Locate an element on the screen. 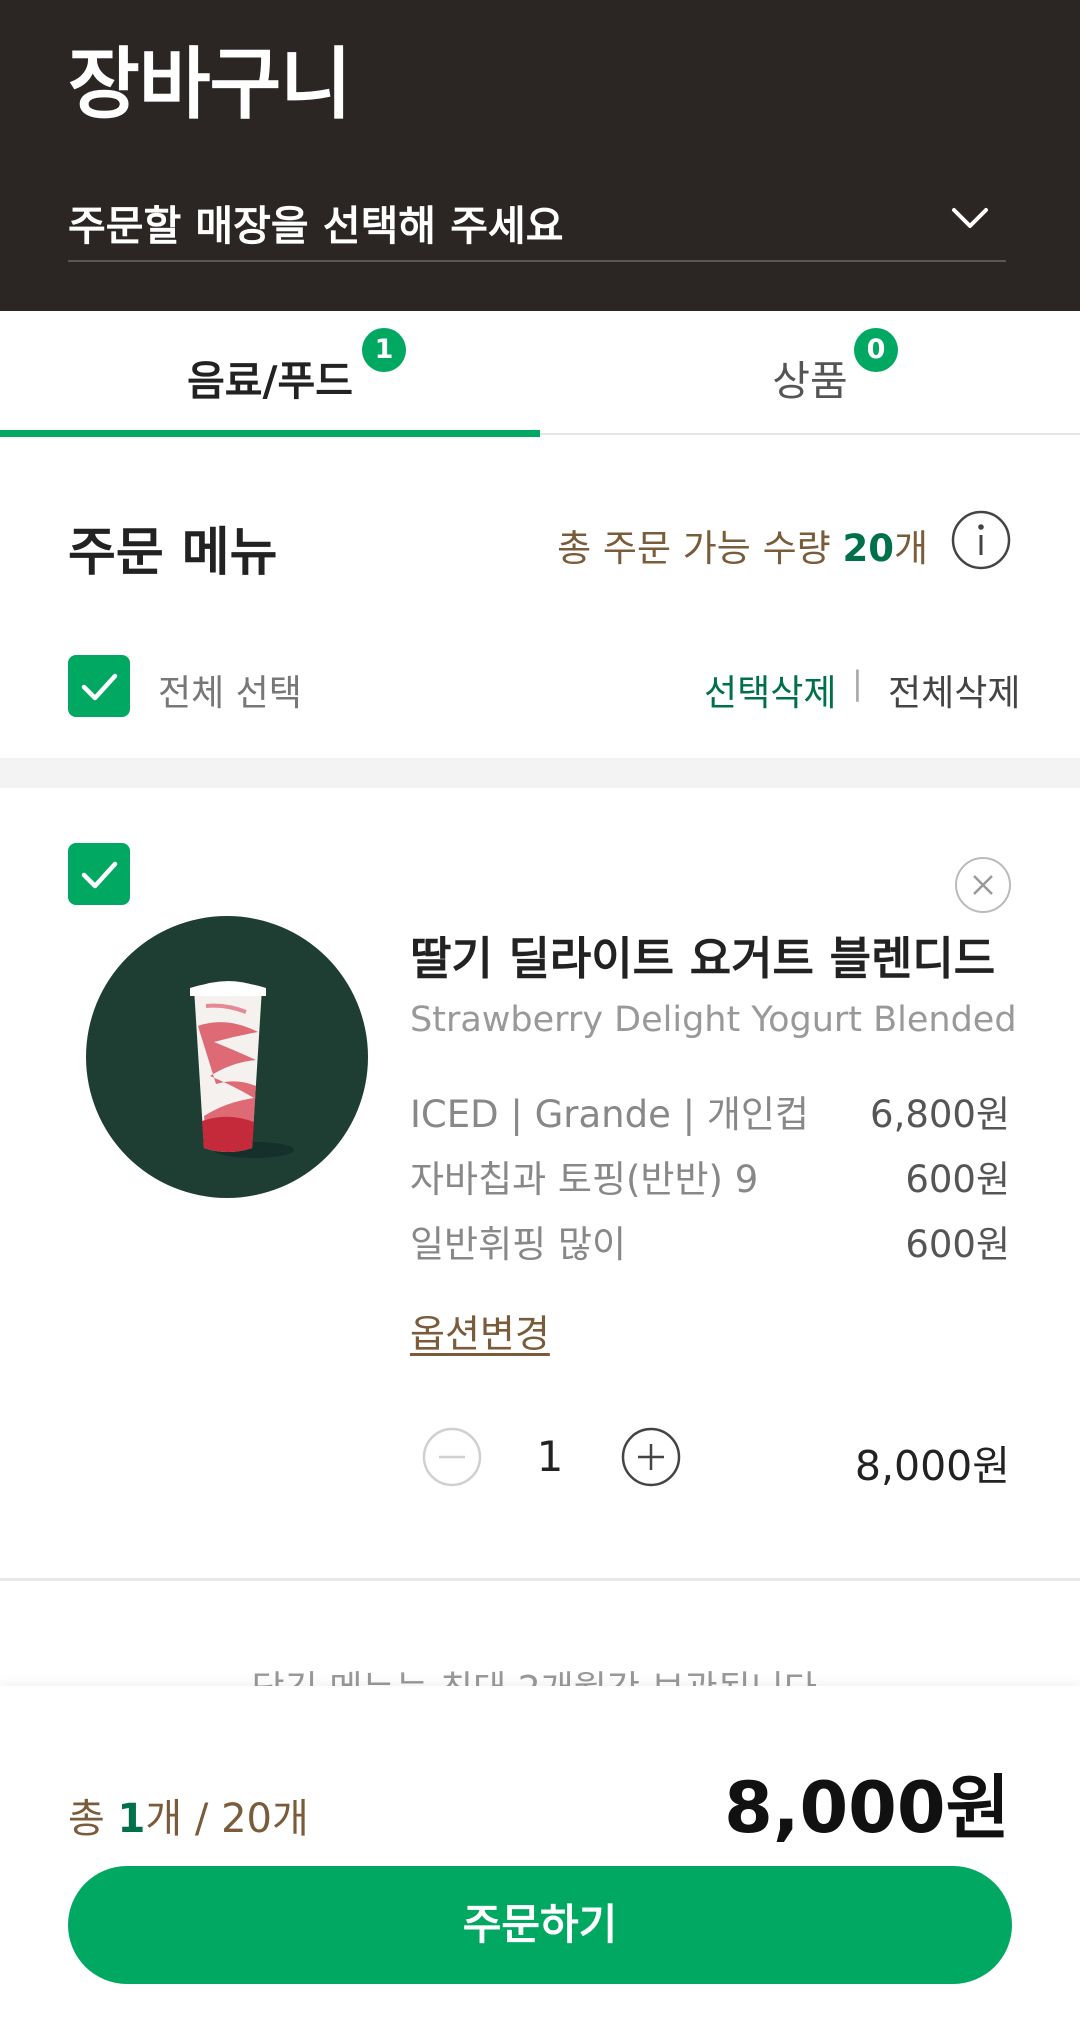 This screenshot has width=1080, height=2039. option-row: 일반휘핑 많이 600원 is located at coordinates (710, 1240).